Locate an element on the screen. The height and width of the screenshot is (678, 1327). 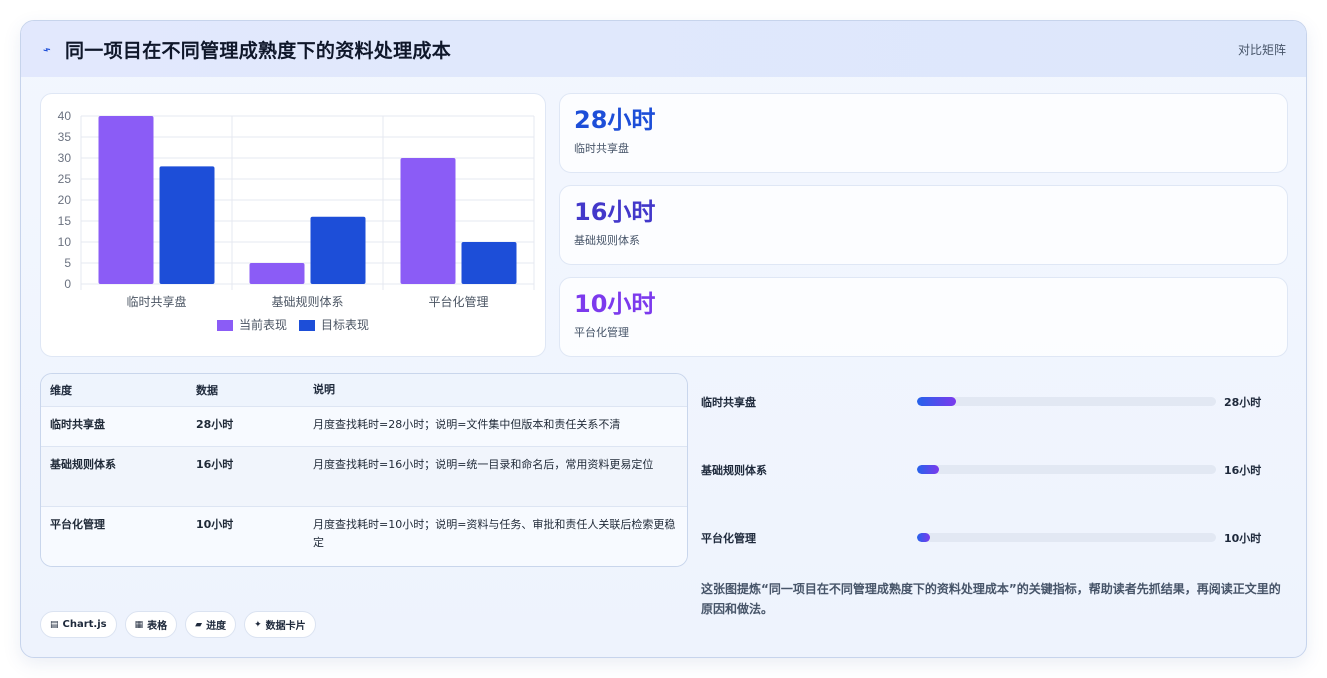
chart-icon: ▤ is located at coordinates (54, 624).